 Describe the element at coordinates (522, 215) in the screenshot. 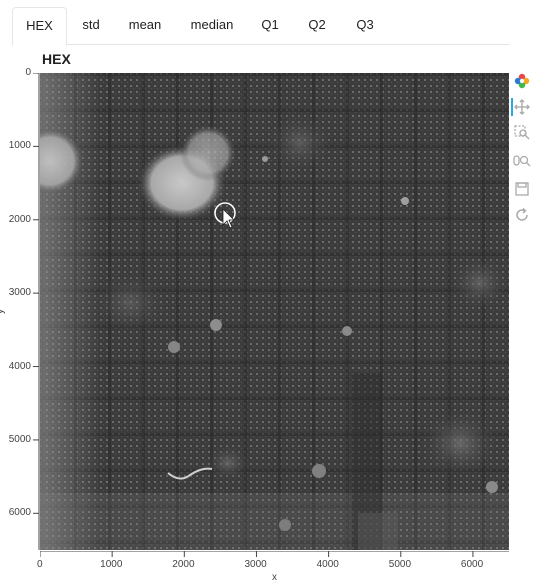

I see `reset-icon` at that location.